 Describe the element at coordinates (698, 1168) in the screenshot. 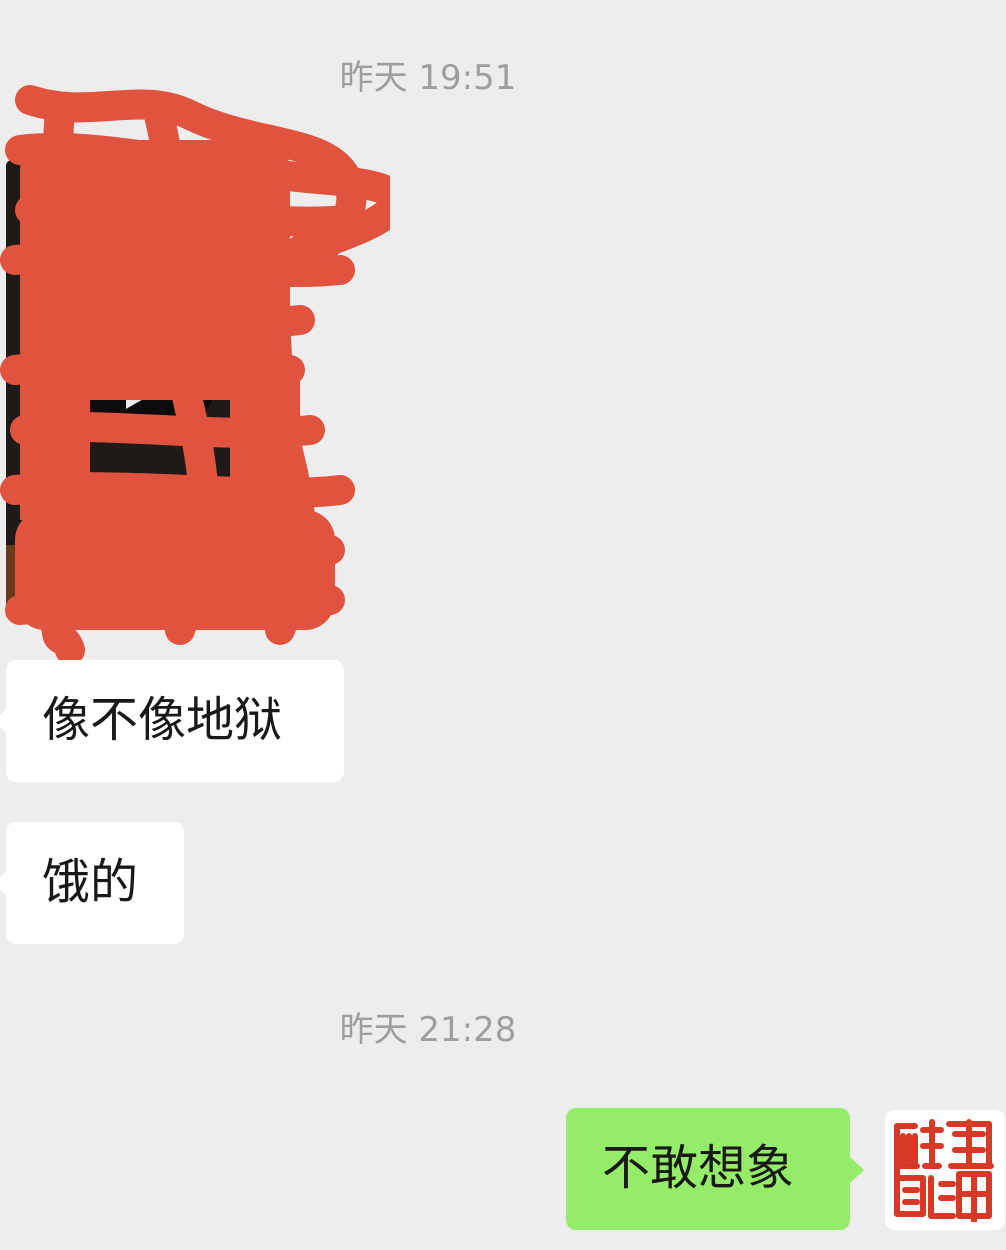

I see `message-text: 不敢想象` at that location.